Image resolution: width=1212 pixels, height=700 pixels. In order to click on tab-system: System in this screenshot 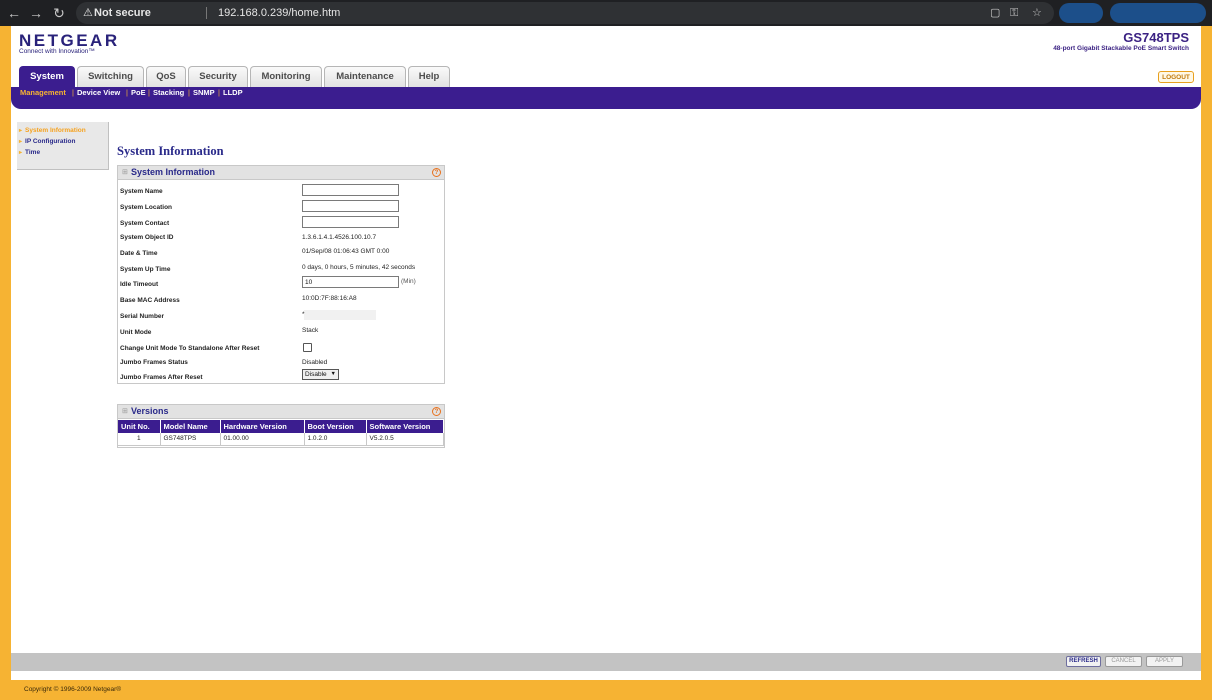, I will do `click(47, 76)`.